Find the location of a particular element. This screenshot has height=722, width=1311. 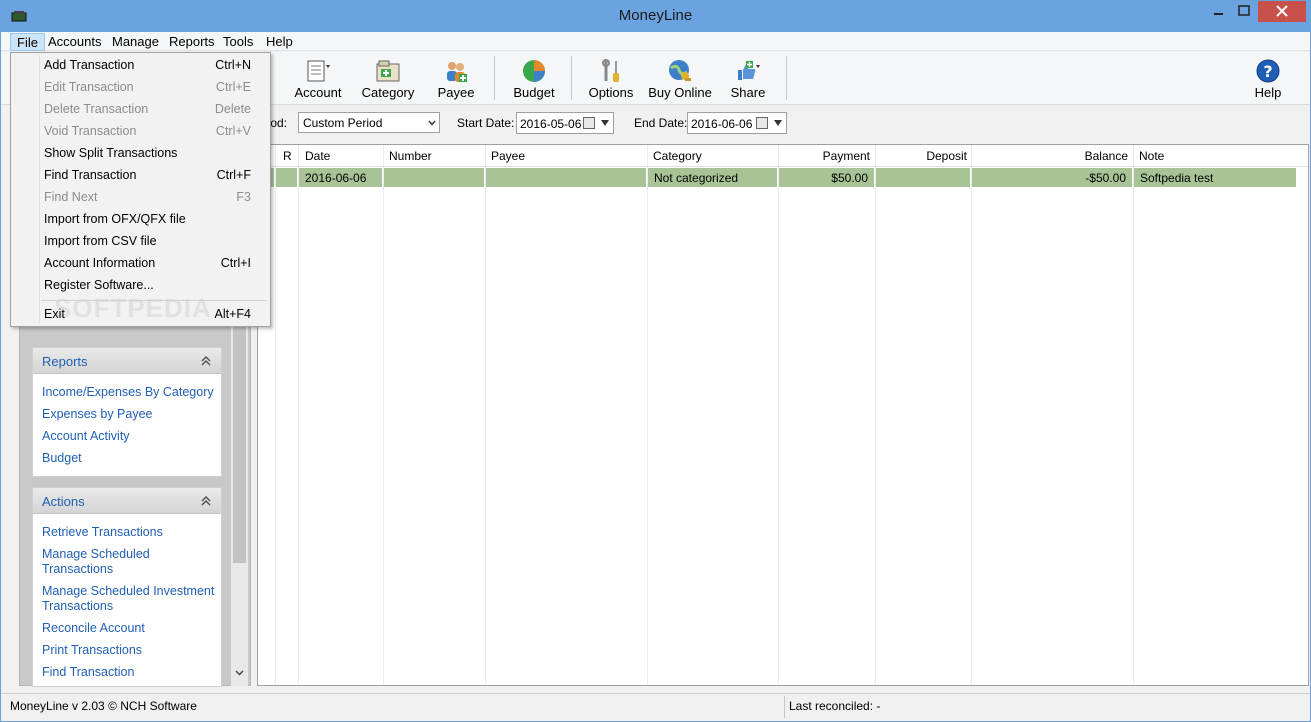

column-header-number: Number is located at coordinates (410, 156).